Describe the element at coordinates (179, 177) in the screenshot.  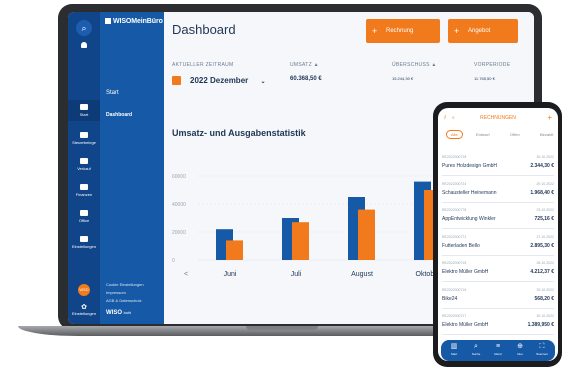
I see `y-tick-label: 60000` at that location.